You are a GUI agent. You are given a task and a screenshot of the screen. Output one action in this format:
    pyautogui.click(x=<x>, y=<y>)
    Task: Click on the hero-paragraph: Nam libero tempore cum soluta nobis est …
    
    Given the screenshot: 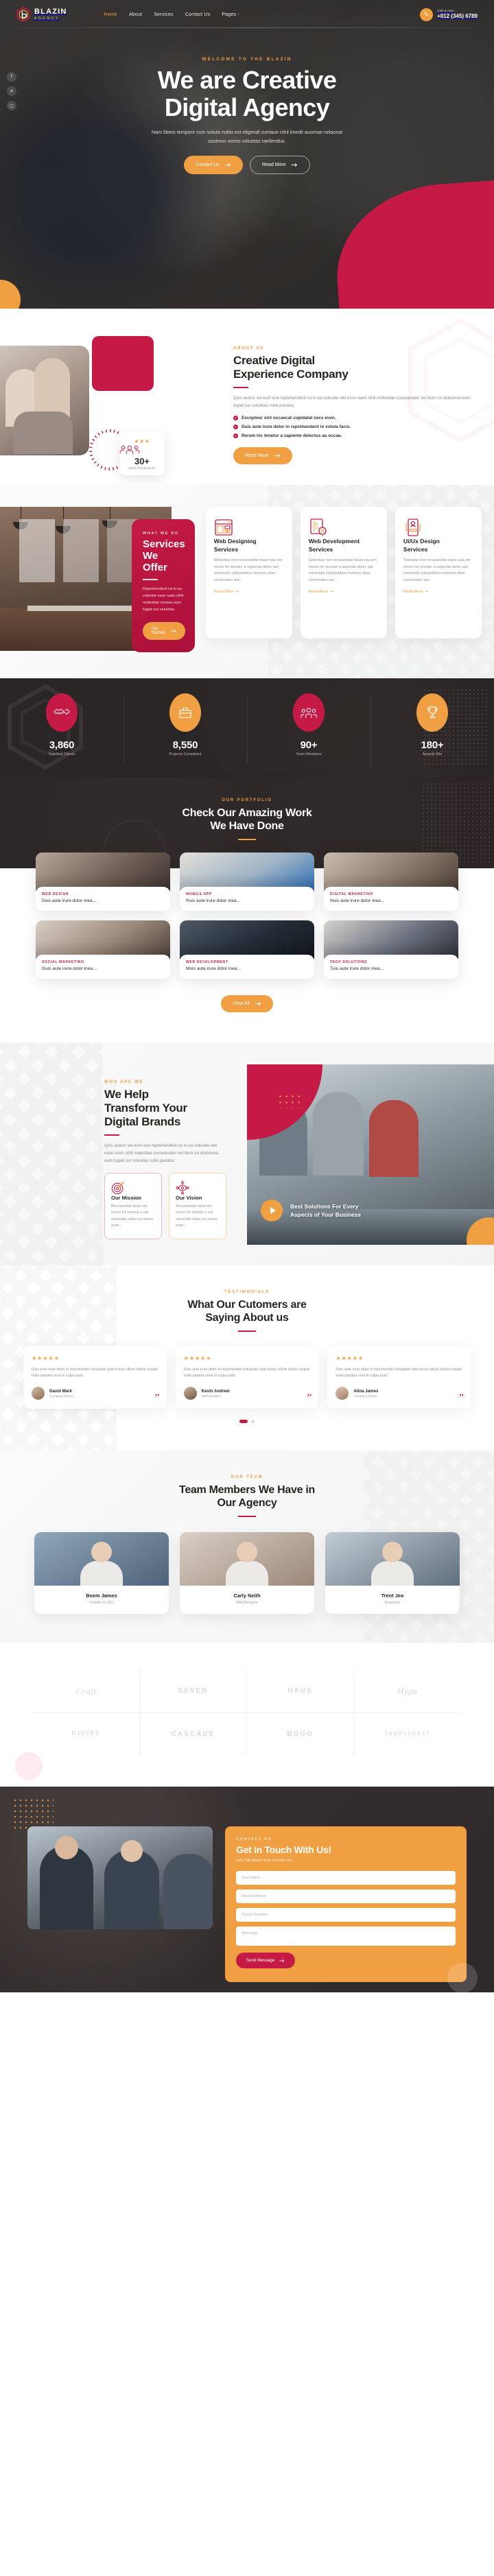 What is the action you would take?
    pyautogui.click(x=247, y=136)
    